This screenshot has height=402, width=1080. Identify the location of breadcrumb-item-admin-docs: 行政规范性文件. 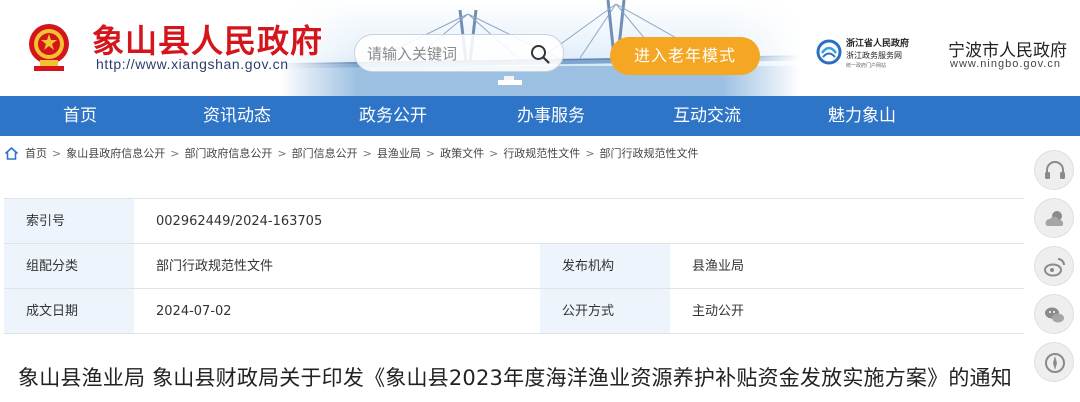
(541, 153).